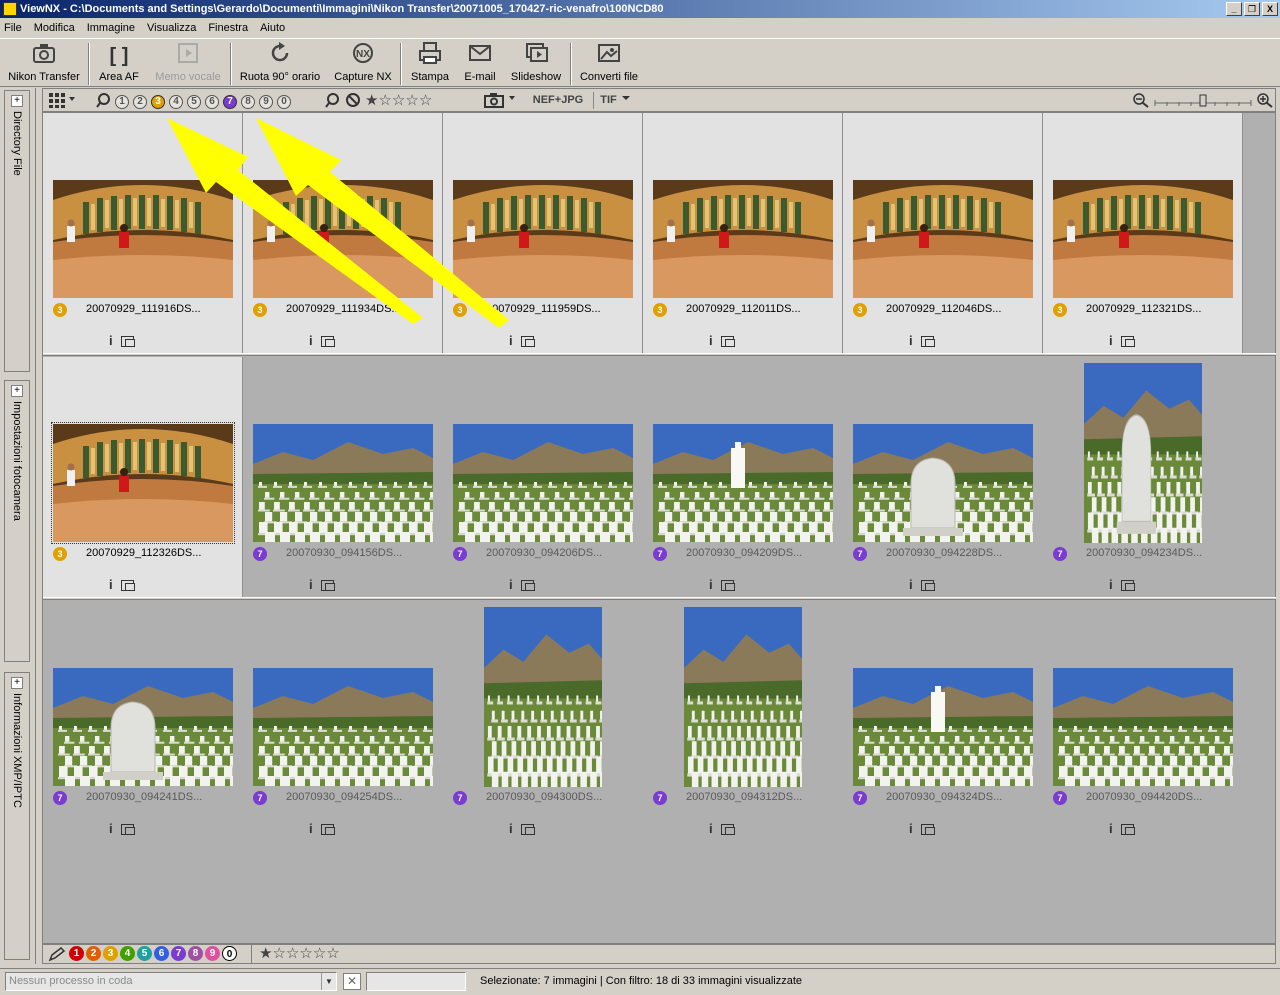  Describe the element at coordinates (1143, 721) in the screenshot. I see `thumbnail-cell: 7 20070930_094420DS... i` at that location.